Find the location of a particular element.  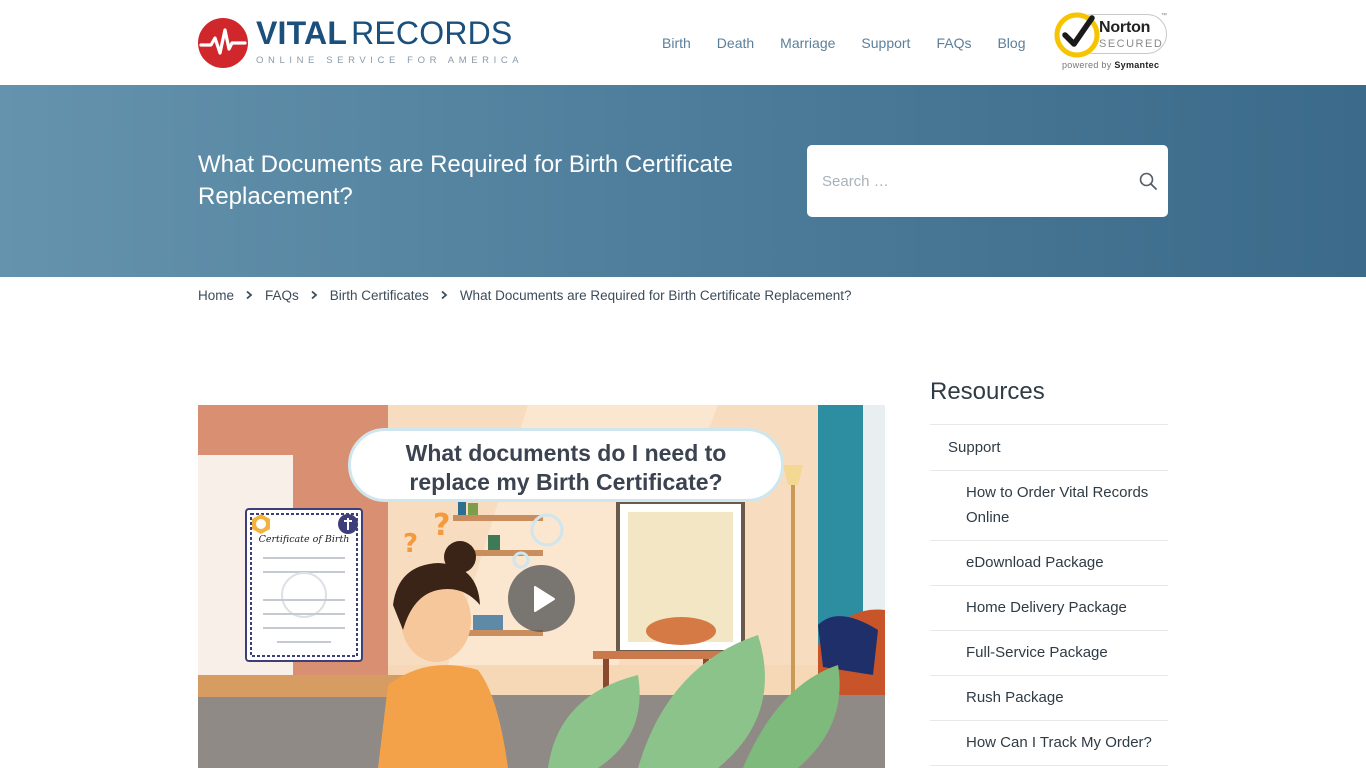

list-item: eDownload Package is located at coordinates (1049, 563).